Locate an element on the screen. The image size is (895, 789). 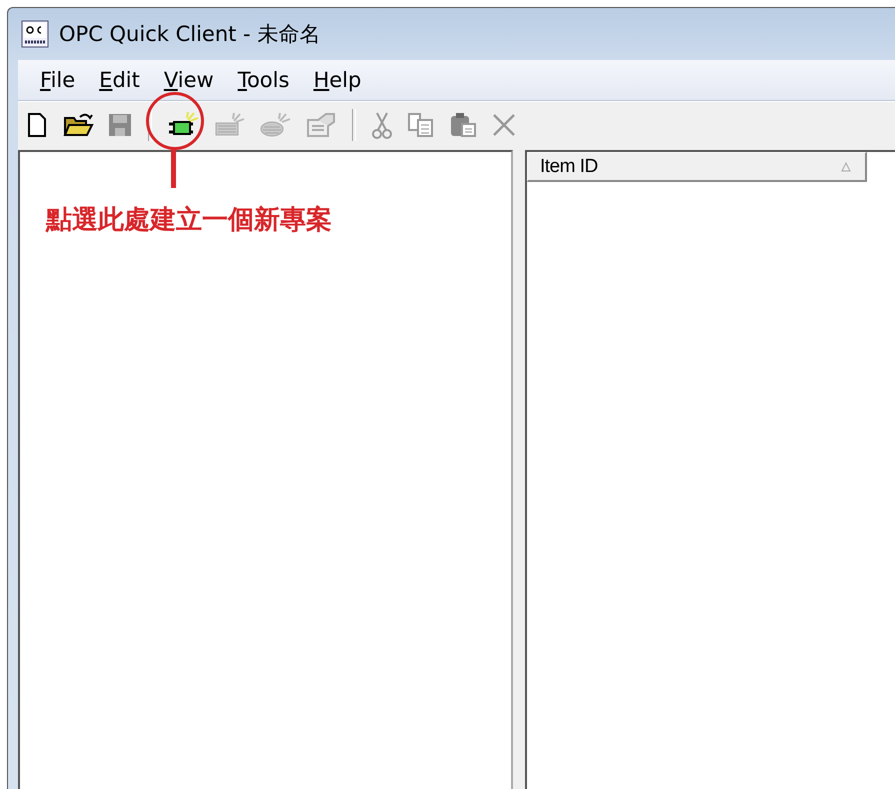
window-title: OPC Quick Client - 未命名 is located at coordinates (189, 34).